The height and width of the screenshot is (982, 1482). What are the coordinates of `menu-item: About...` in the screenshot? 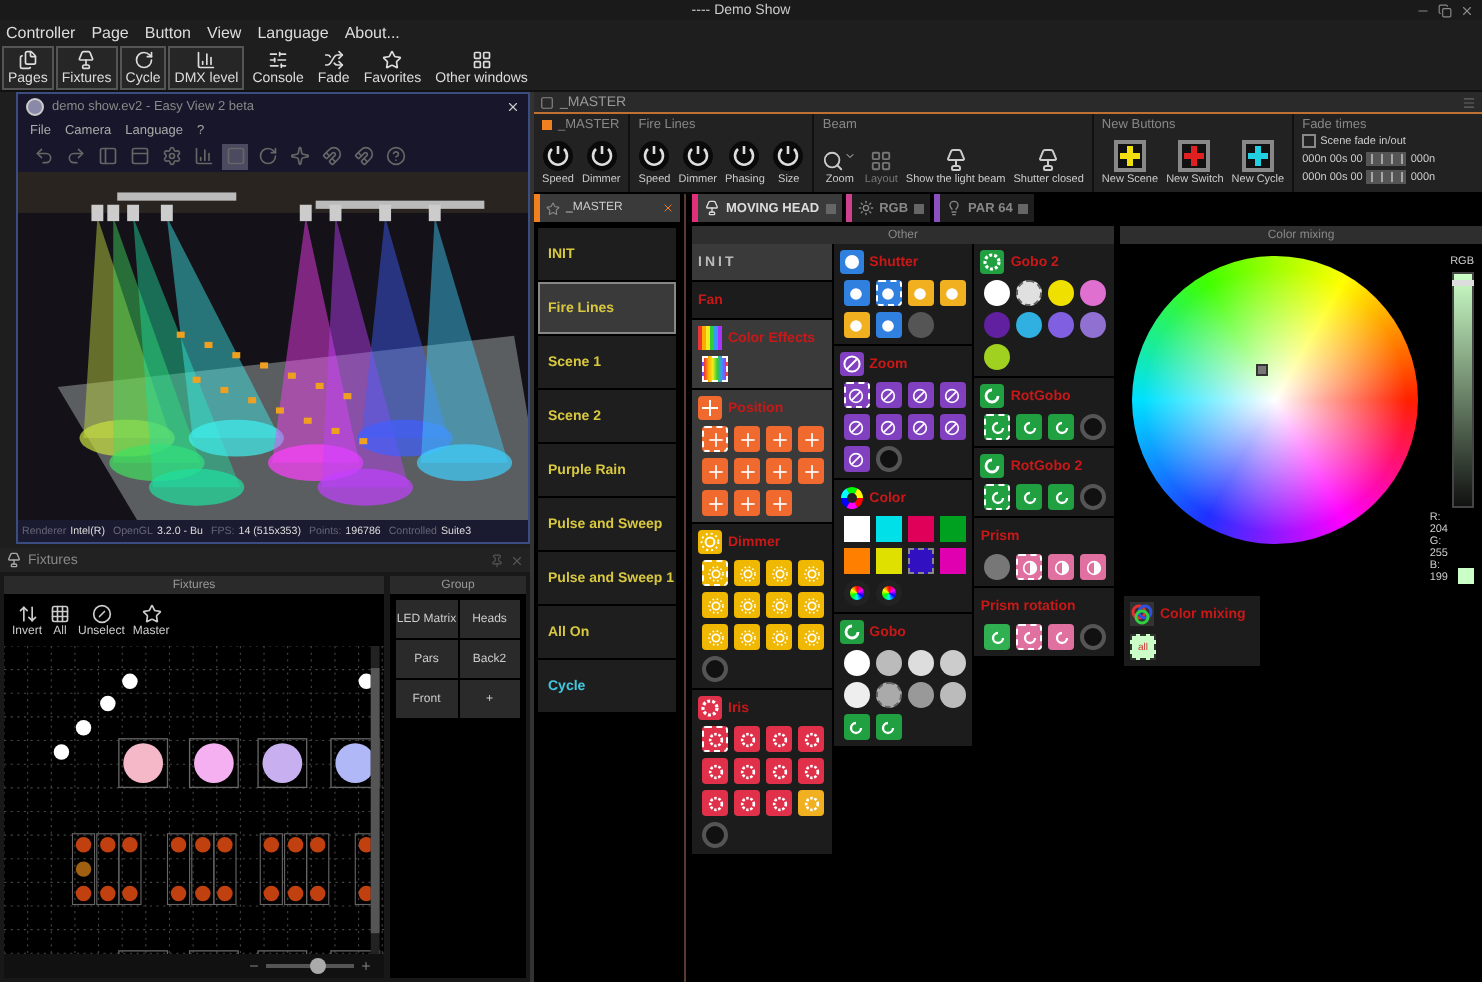 It's located at (372, 33).